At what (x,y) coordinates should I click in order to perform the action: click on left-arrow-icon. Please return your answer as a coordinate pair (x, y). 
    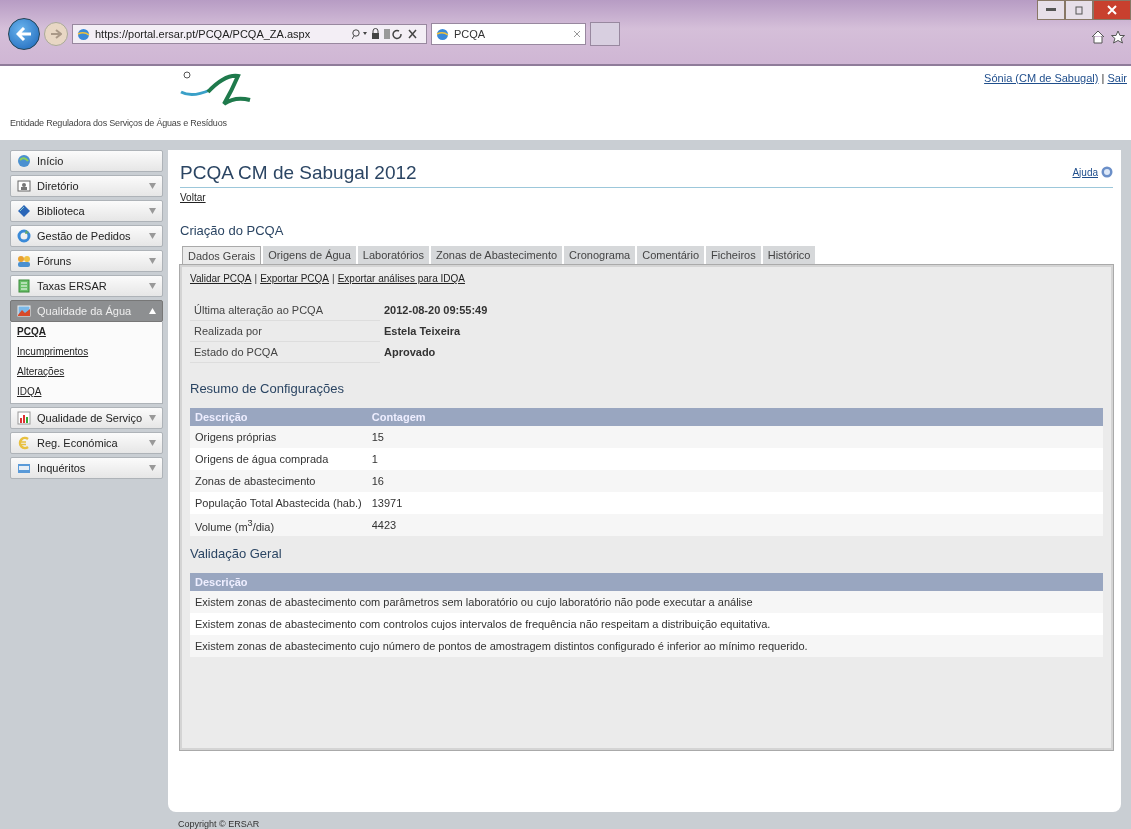
    Looking at the image, I should click on (24, 34).